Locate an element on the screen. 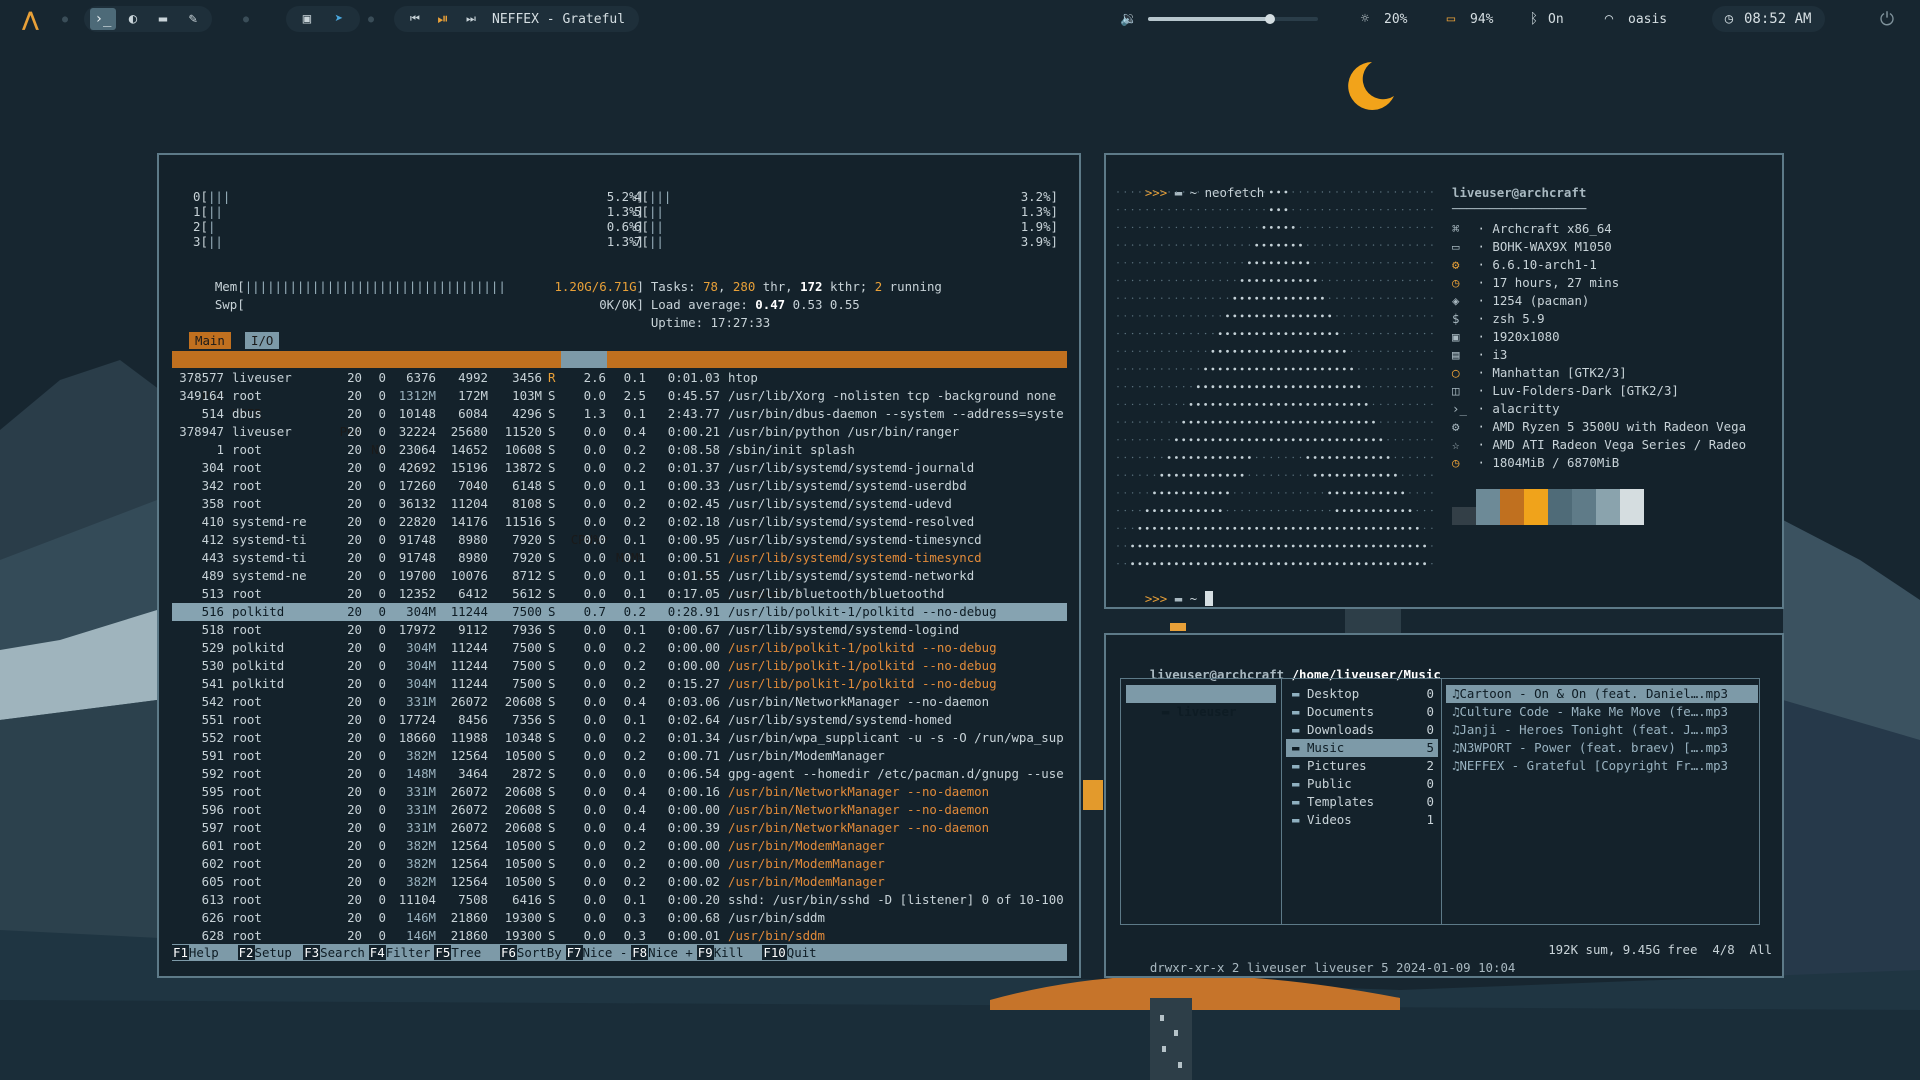 This screenshot has width=1920, height=1080. file-item: ♫N3WPORT - Power (feat. braev) [….mp3 is located at coordinates (1602, 748).